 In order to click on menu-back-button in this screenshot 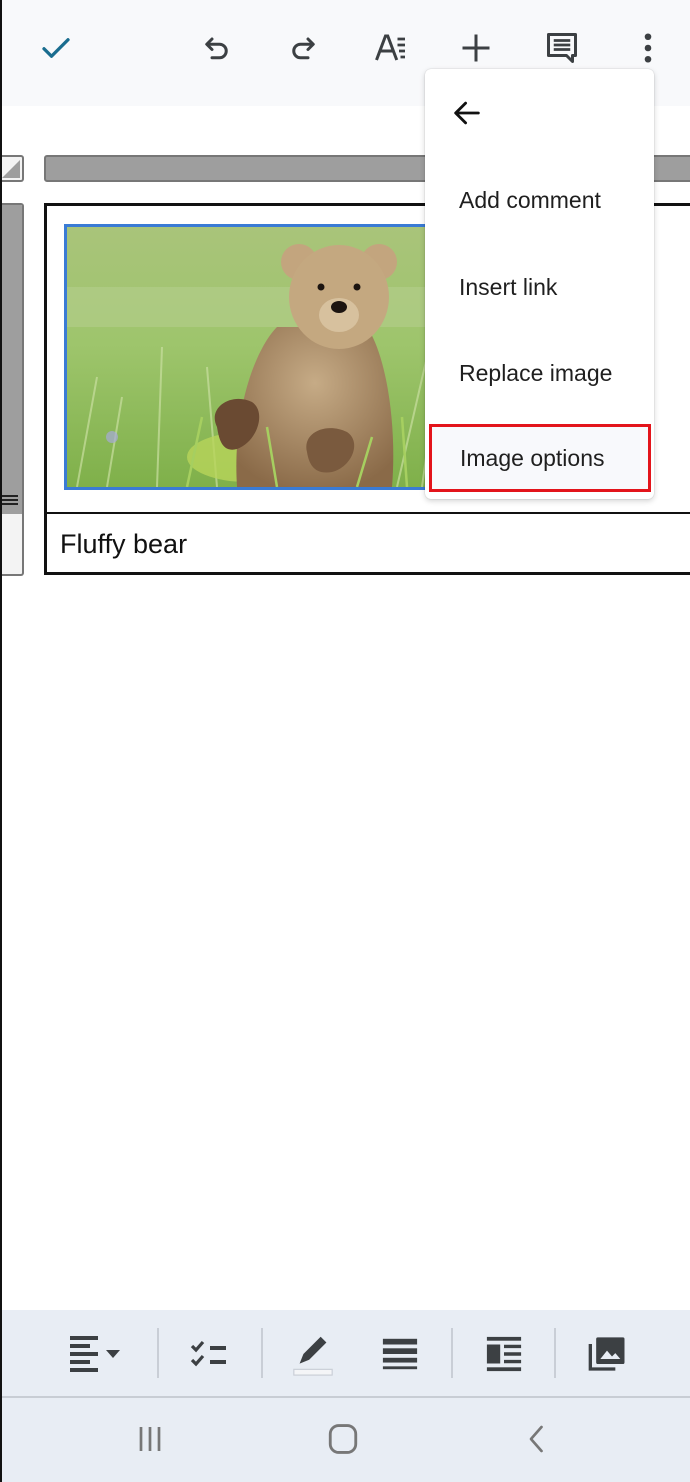, I will do `click(467, 113)`.